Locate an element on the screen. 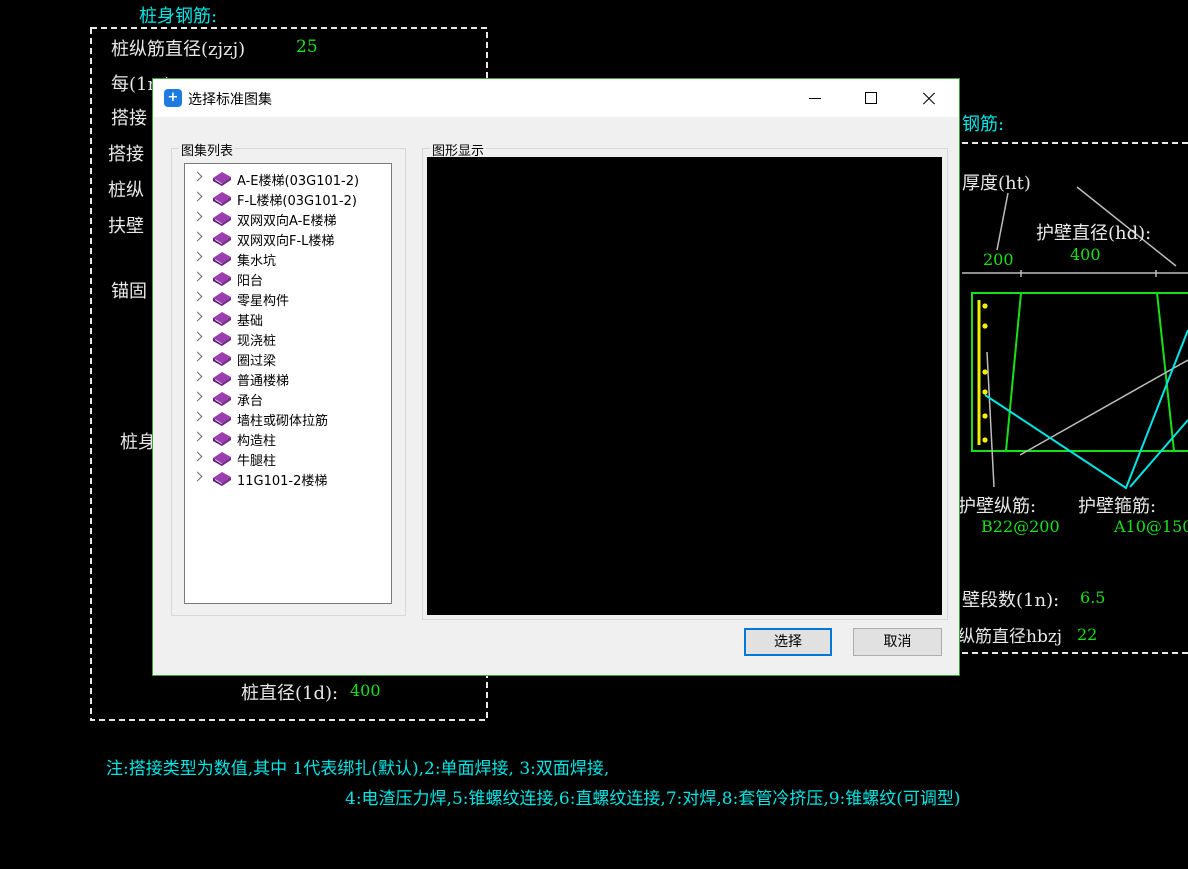 Image resolution: width=1188 pixels, height=869 pixels. tree-item: F-L楼梯(03G101-2) is located at coordinates (288, 198).